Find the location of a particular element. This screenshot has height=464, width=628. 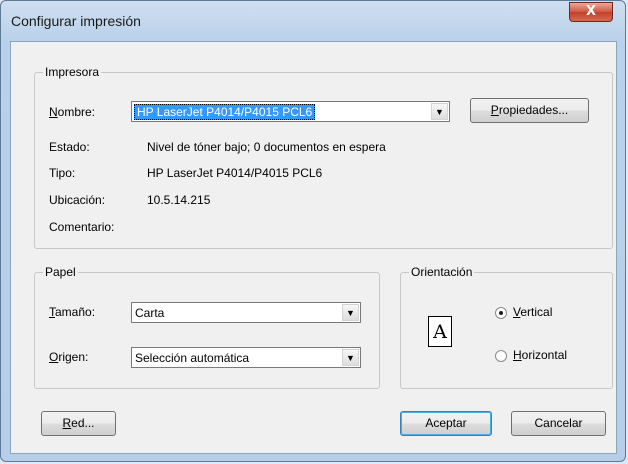

paper-size-label: Tamaño: is located at coordinates (72, 312).